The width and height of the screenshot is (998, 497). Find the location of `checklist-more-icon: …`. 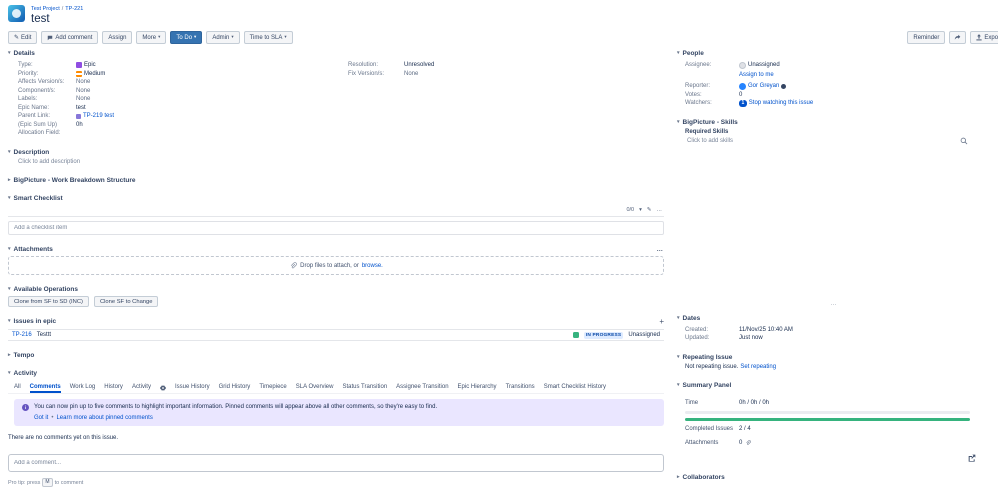

checklist-more-icon: … is located at coordinates (660, 210).